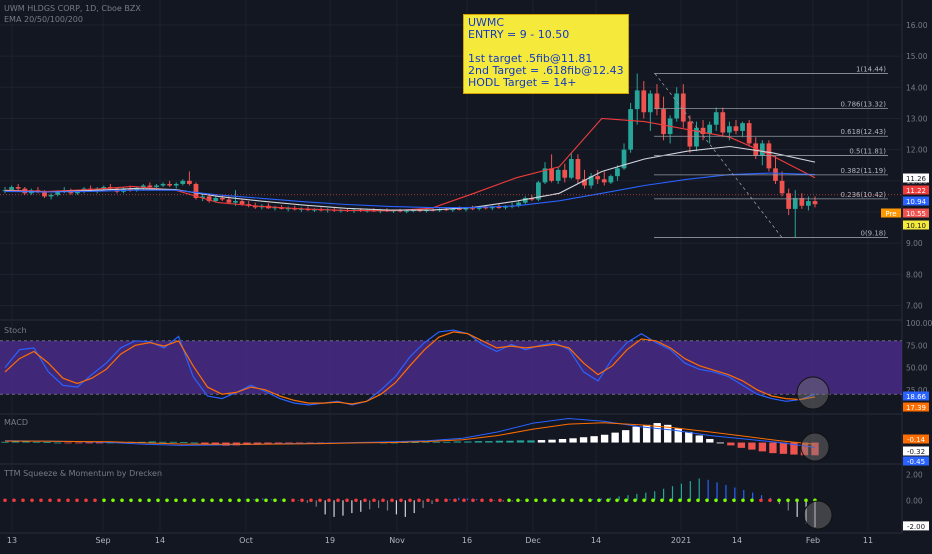  What do you see at coordinates (102, 540) in the screenshot?
I see `x-tick-label: Sep` at bounding box center [102, 540].